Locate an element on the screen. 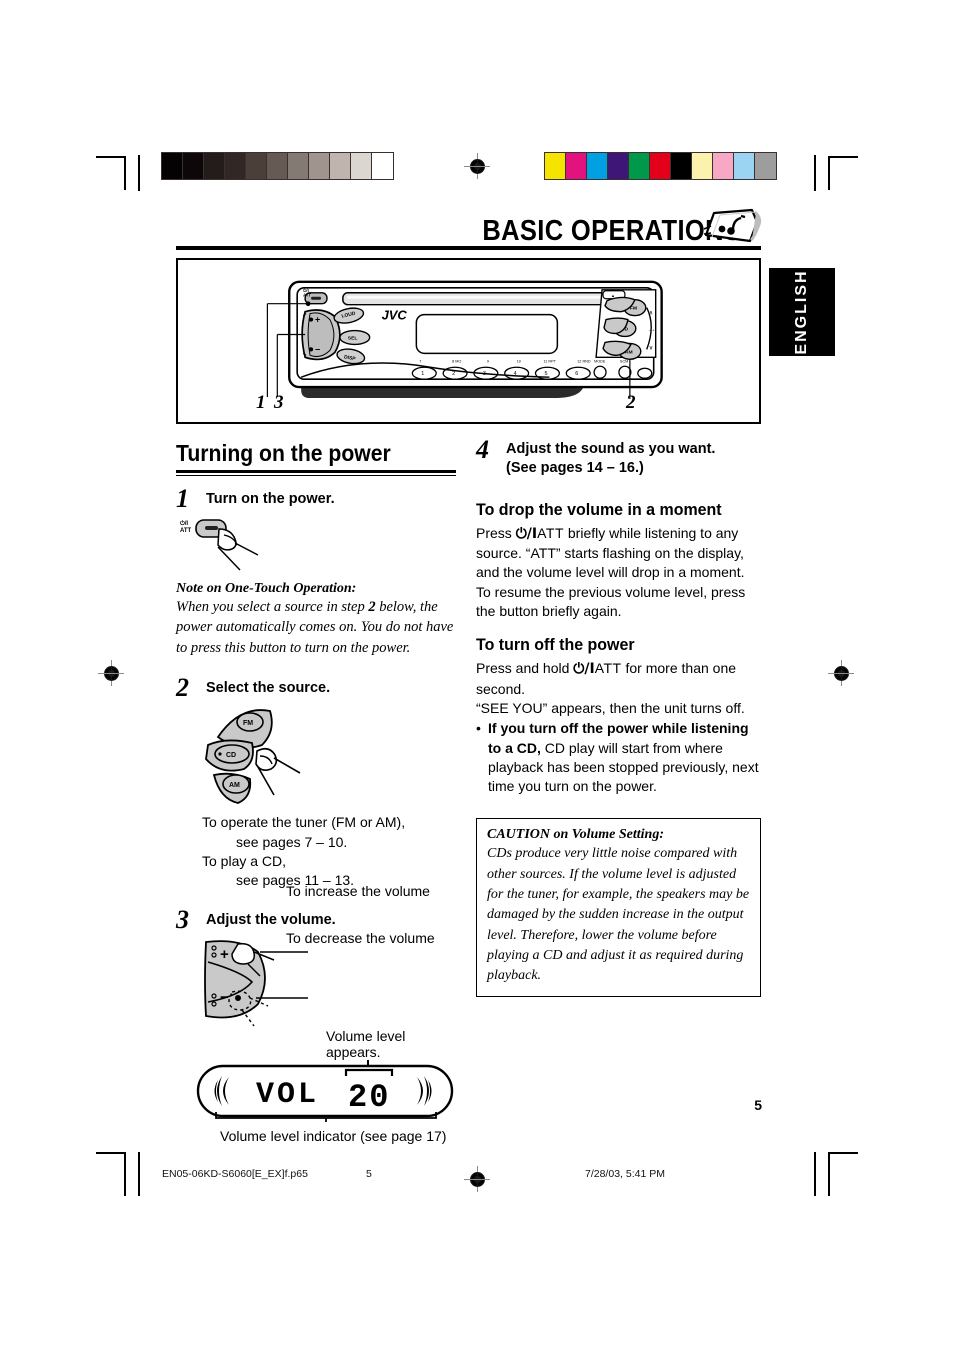  lcd-display: VOL 20 is located at coordinates (325, 1085).